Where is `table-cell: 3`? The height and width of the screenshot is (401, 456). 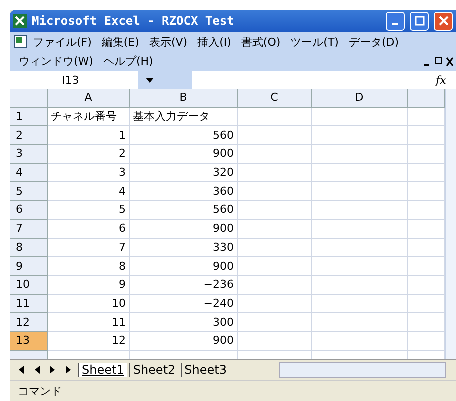
table-cell: 3 is located at coordinates (89, 173).